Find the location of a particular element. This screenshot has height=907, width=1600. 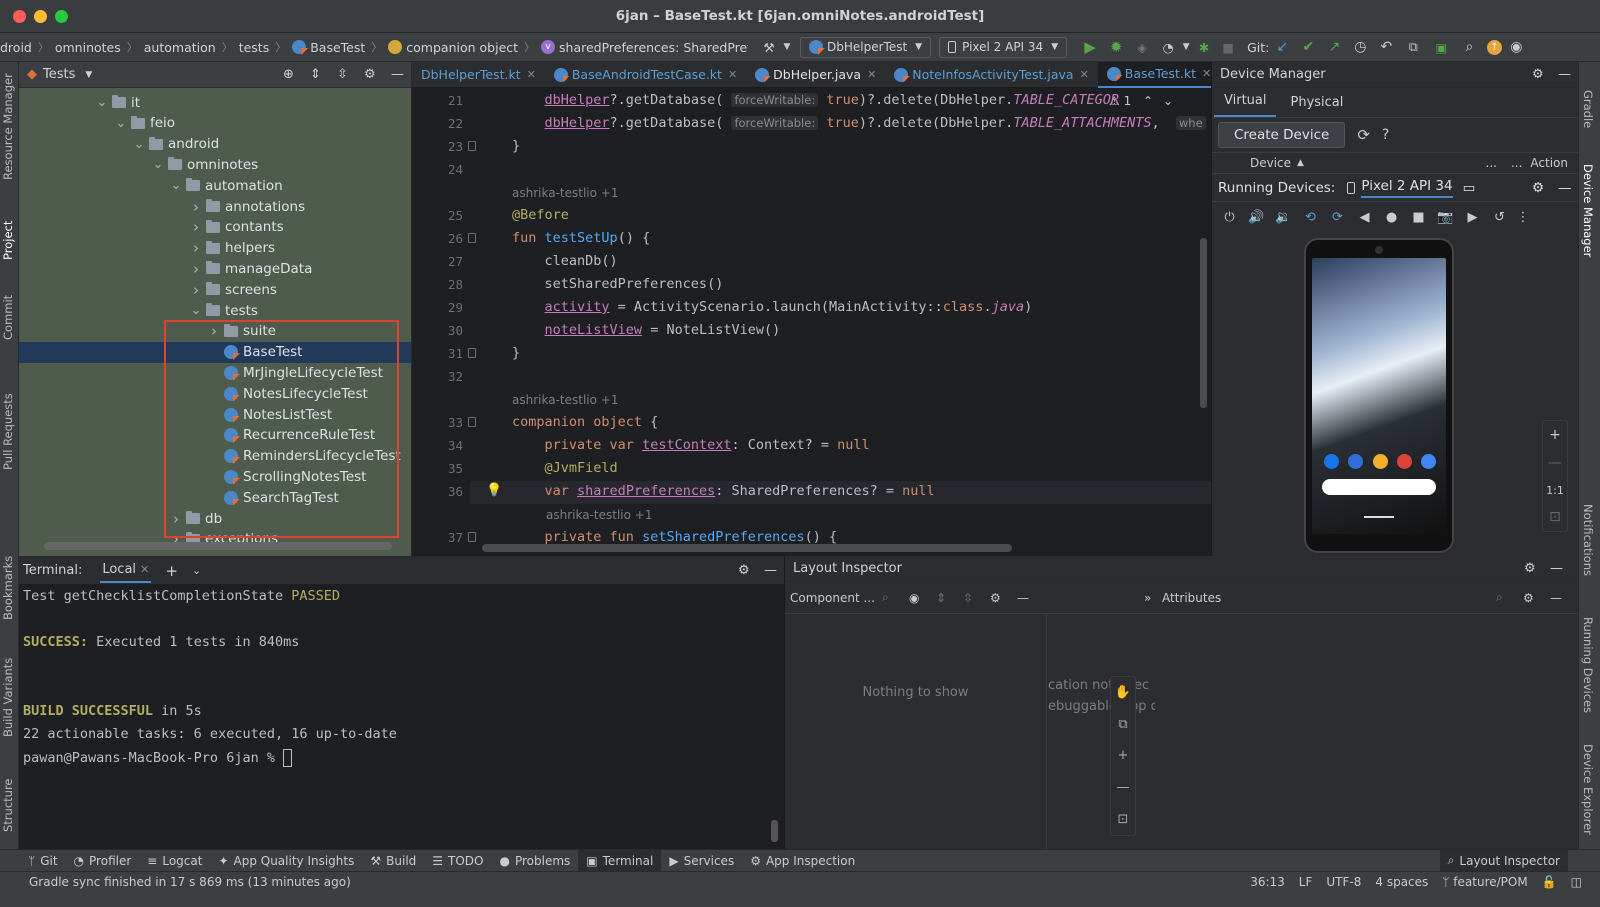

git-branch: ᛘ feature/POM is located at coordinates (1484, 882).